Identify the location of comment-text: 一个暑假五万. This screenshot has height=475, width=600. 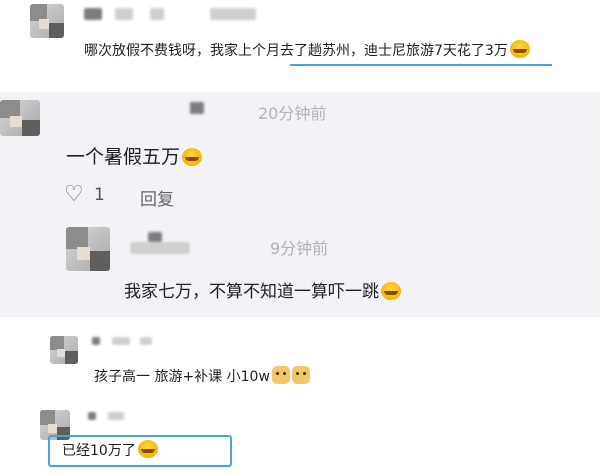
(134, 155).